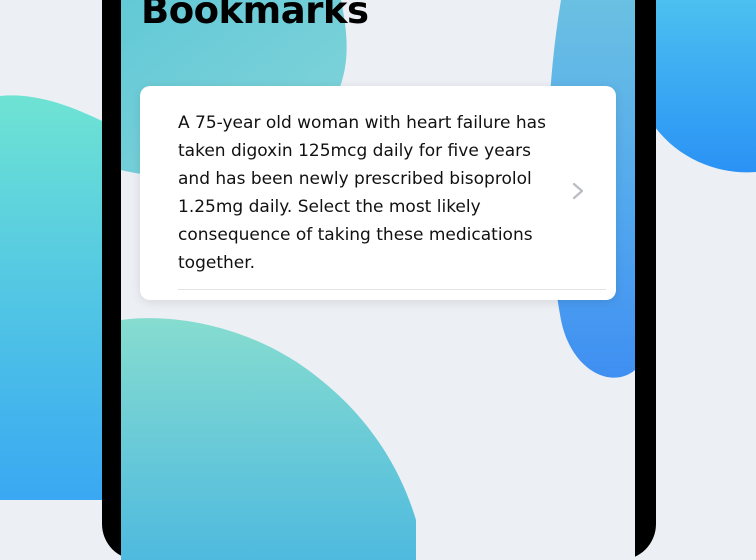 This screenshot has height=560, width=756. What do you see at coordinates (698, 86) in the screenshot?
I see `right-background-blob` at bounding box center [698, 86].